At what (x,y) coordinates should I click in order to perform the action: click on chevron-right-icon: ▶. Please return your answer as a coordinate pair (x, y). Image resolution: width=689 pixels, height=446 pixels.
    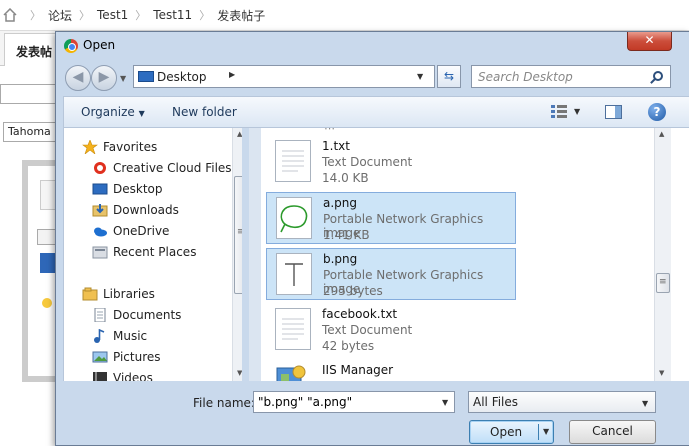
    Looking at the image, I should click on (232, 74).